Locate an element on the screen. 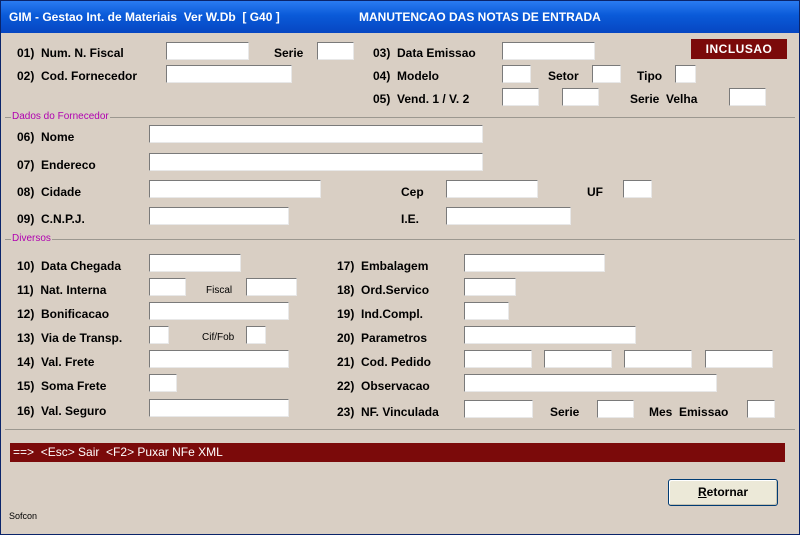 The image size is (800, 535). label-serie-velha: Serie Velha is located at coordinates (664, 99).